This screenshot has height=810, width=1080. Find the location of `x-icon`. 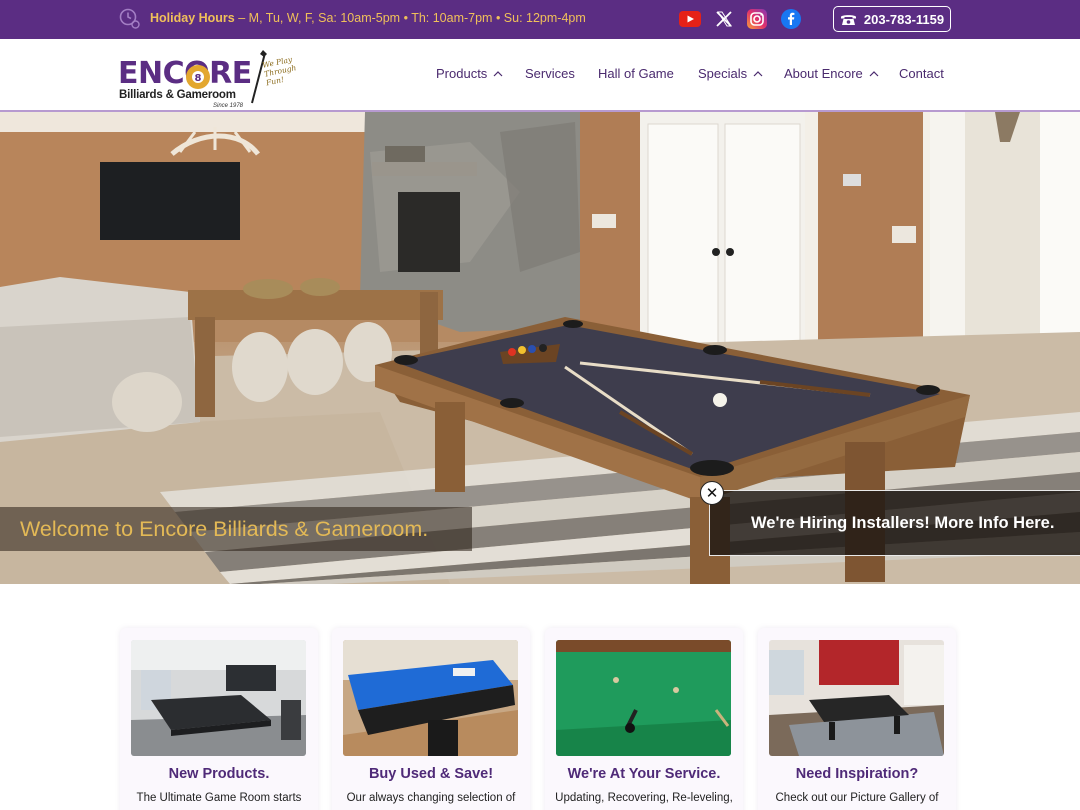

x-icon is located at coordinates (724, 19).